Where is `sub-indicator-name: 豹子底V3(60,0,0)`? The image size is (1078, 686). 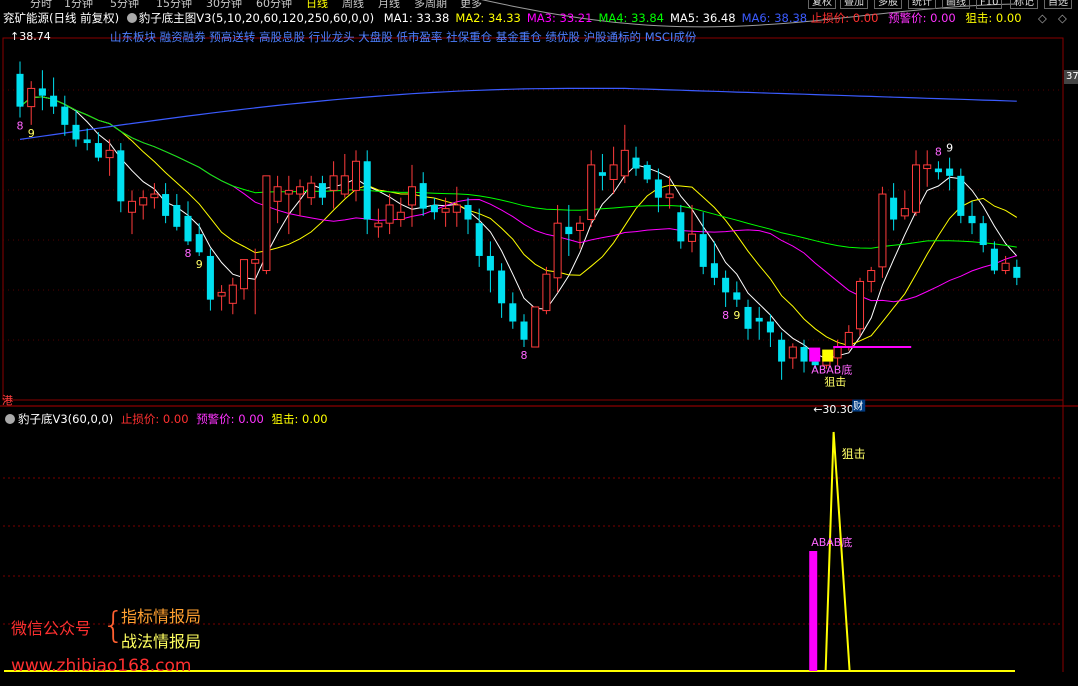 sub-indicator-name: 豹子底V3(60,0,0) is located at coordinates (65, 419).